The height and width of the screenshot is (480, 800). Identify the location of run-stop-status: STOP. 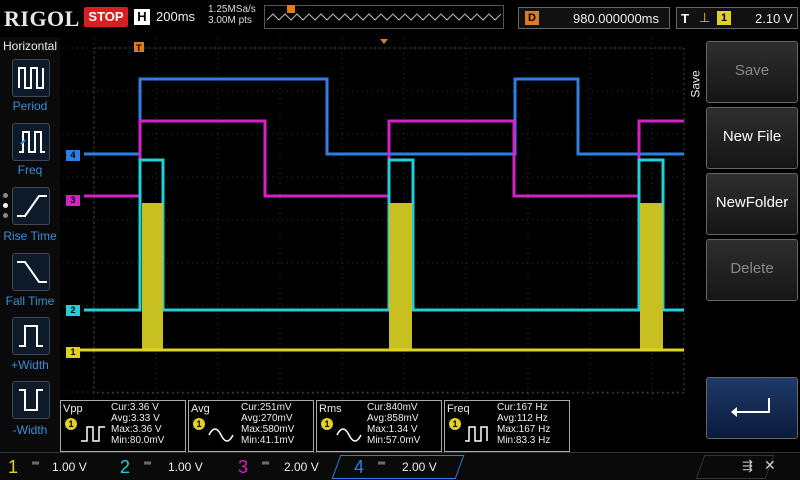
(106, 17).